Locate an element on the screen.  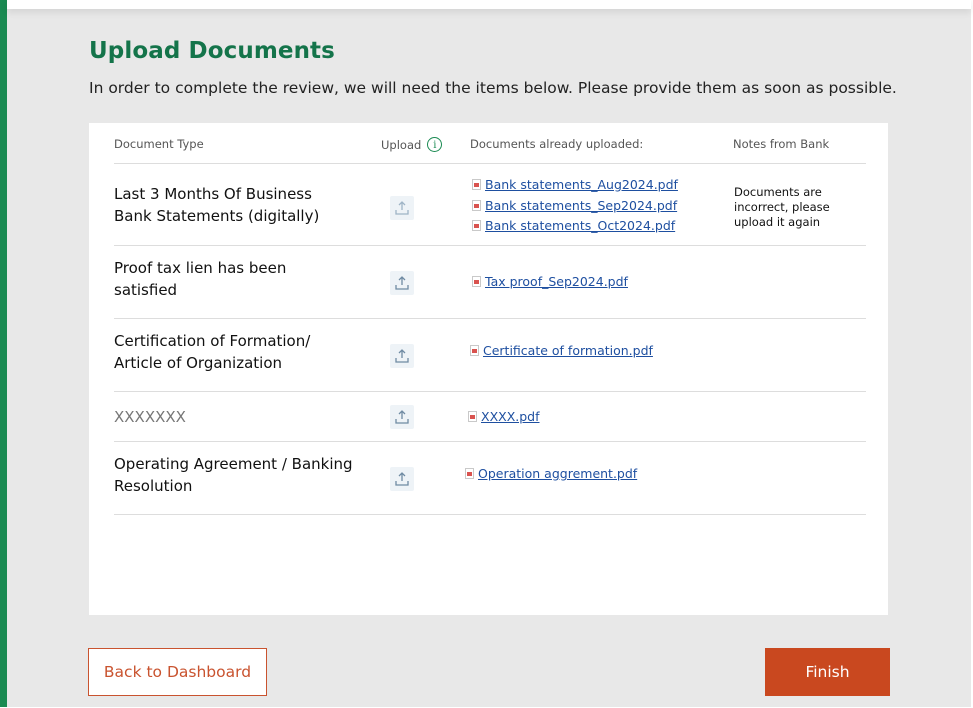
table-row-doc-type: Operating Agreement / Banking Resolution is located at coordinates (233, 475).